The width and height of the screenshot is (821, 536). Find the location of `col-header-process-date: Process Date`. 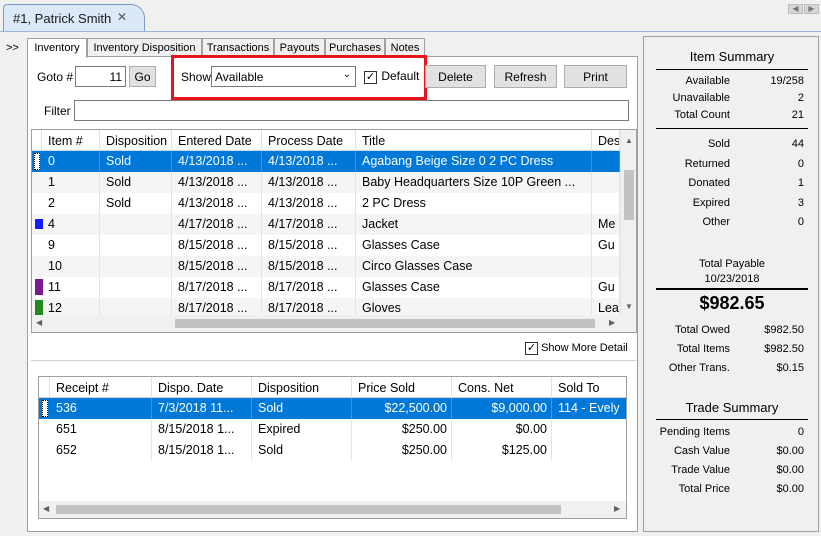

col-header-process-date: Process Date is located at coordinates (309, 140).